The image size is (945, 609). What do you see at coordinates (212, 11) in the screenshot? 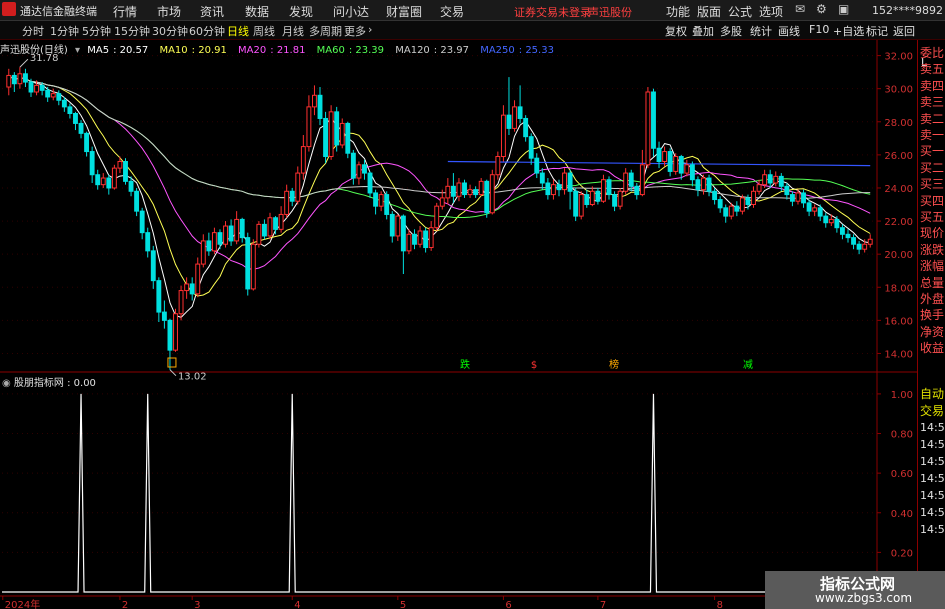
I see `menu-item-news: 资讯` at bounding box center [212, 11].